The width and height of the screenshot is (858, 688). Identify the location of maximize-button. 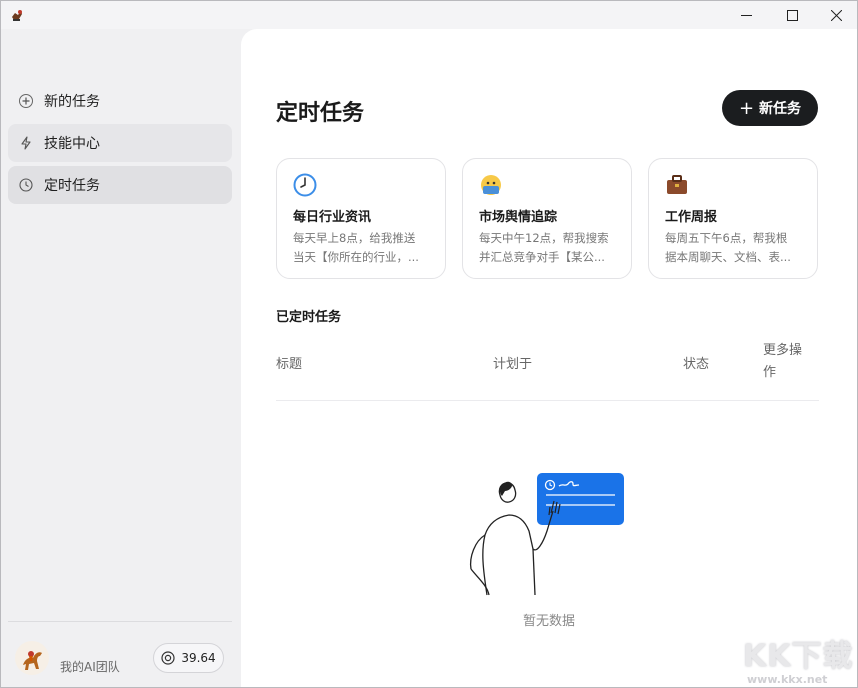
(792, 15).